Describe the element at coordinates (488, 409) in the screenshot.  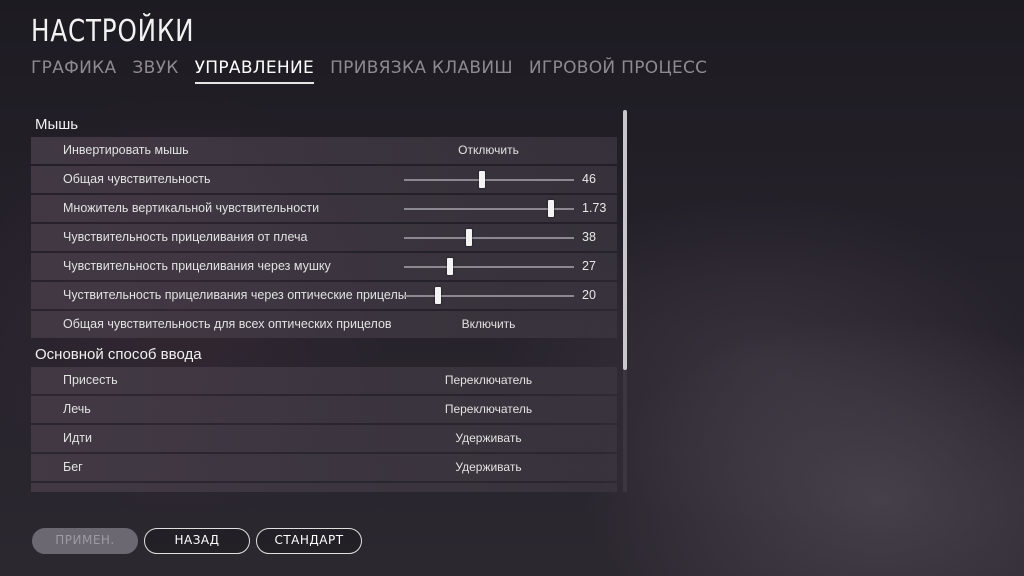
I see `prone-option: Переключатель` at that location.